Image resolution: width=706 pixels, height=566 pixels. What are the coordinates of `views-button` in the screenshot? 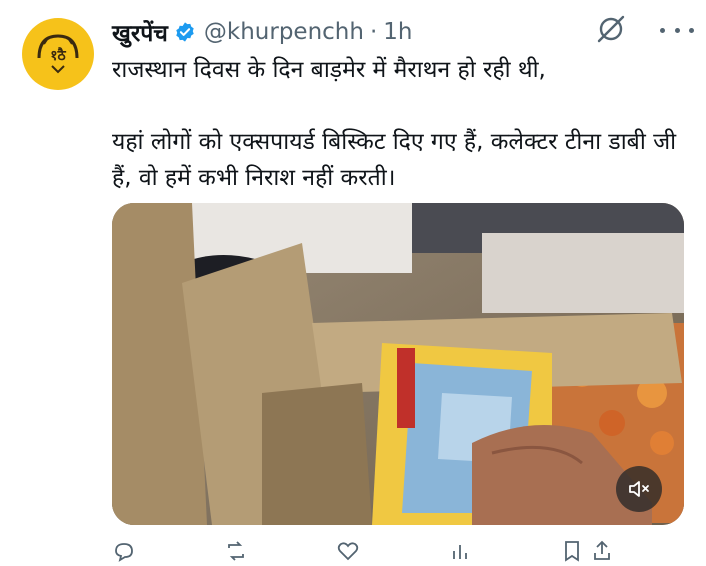 It's located at (504, 551).